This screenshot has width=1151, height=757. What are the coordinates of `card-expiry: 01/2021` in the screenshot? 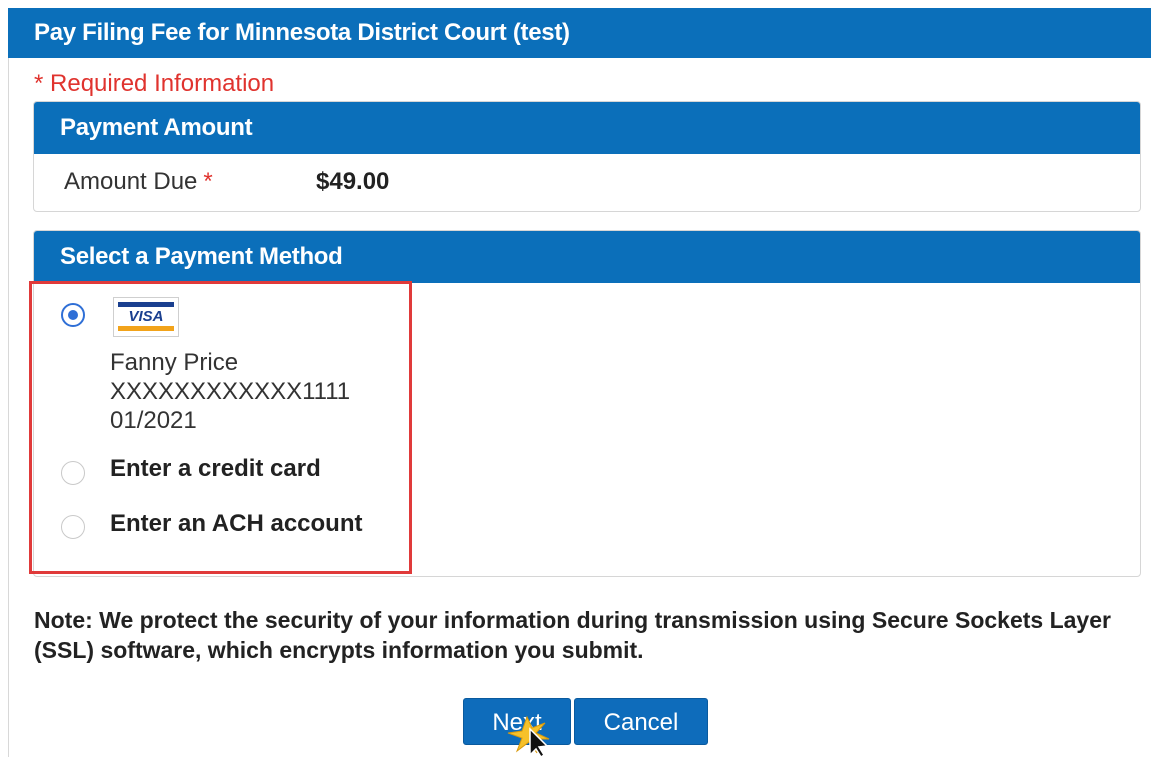 It's located at (153, 420).